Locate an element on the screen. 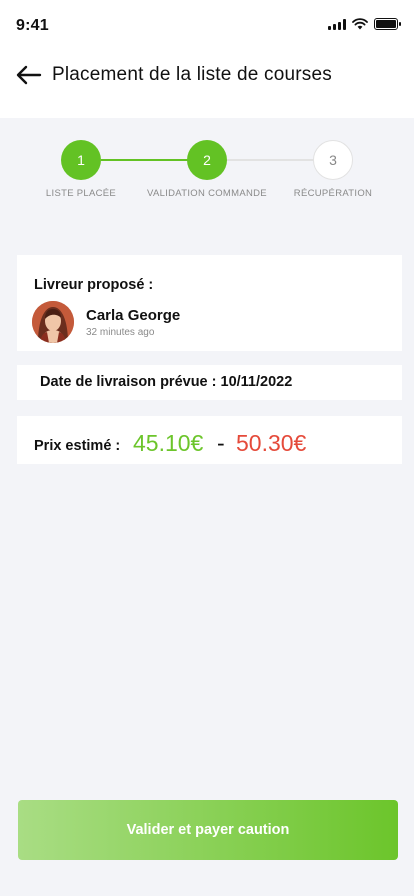 Image resolution: width=414 pixels, height=896 pixels. header: Placement de la liste de courses is located at coordinates (207, 84).